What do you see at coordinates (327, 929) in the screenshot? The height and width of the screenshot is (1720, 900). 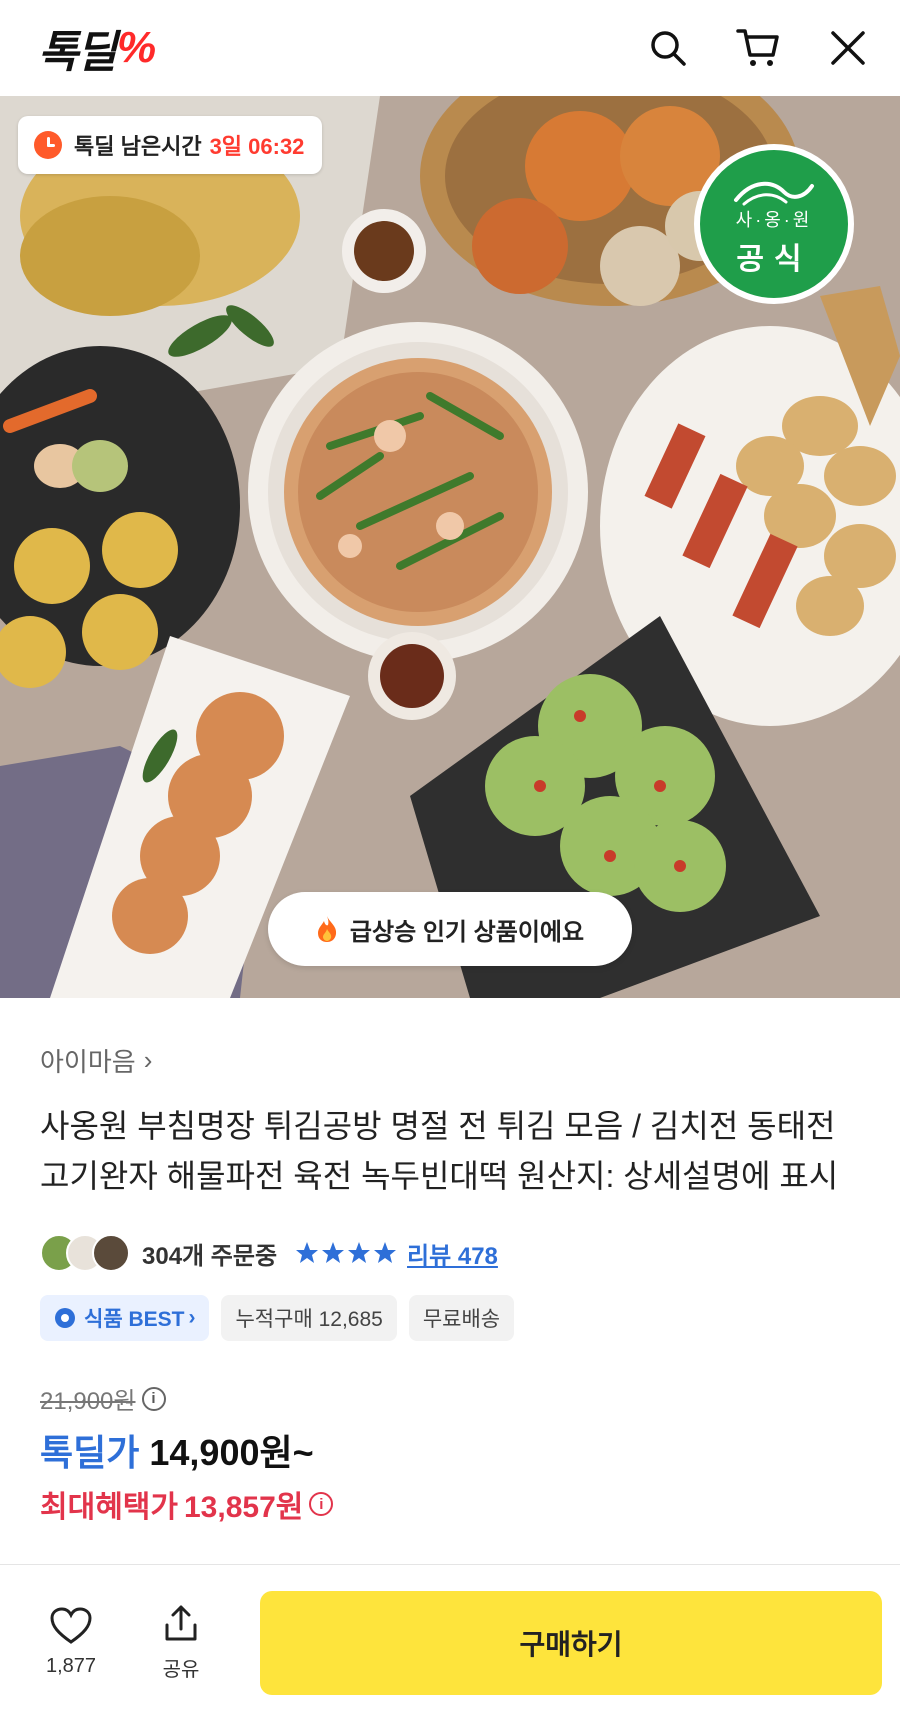 I see `fire-icon` at bounding box center [327, 929].